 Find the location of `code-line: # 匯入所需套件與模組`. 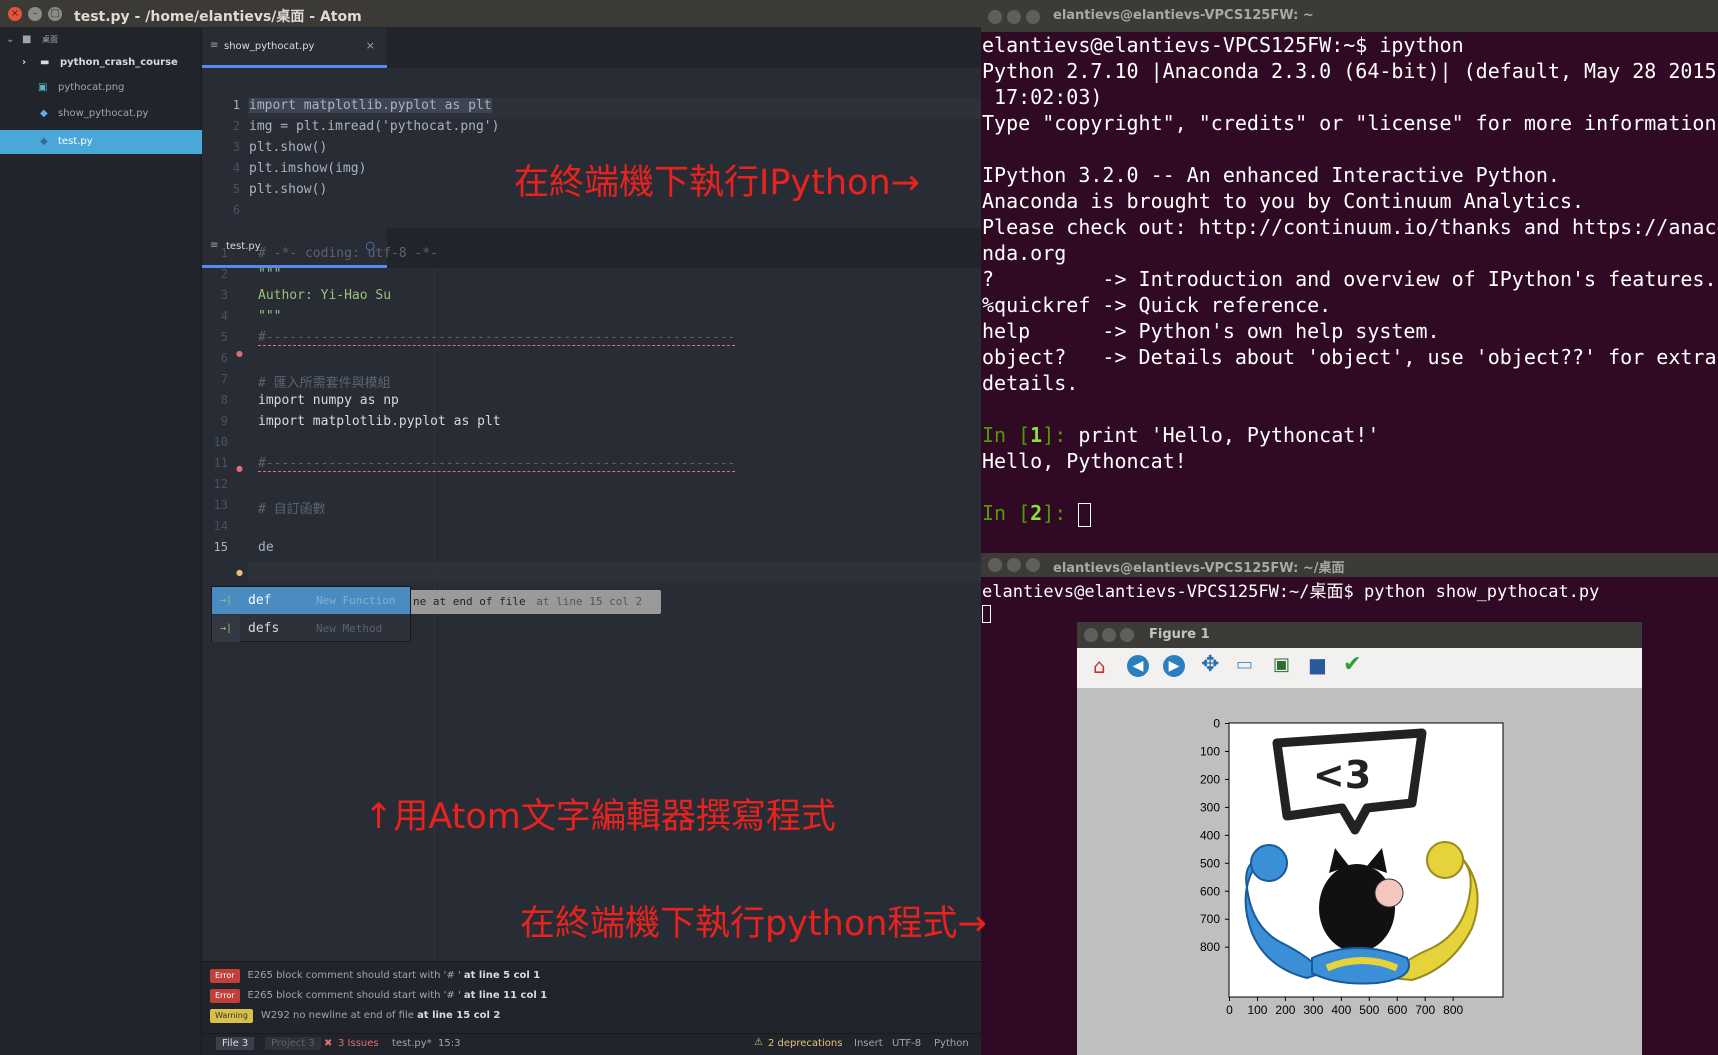

code-line: # 匯入所需套件與模組 is located at coordinates (324, 381).